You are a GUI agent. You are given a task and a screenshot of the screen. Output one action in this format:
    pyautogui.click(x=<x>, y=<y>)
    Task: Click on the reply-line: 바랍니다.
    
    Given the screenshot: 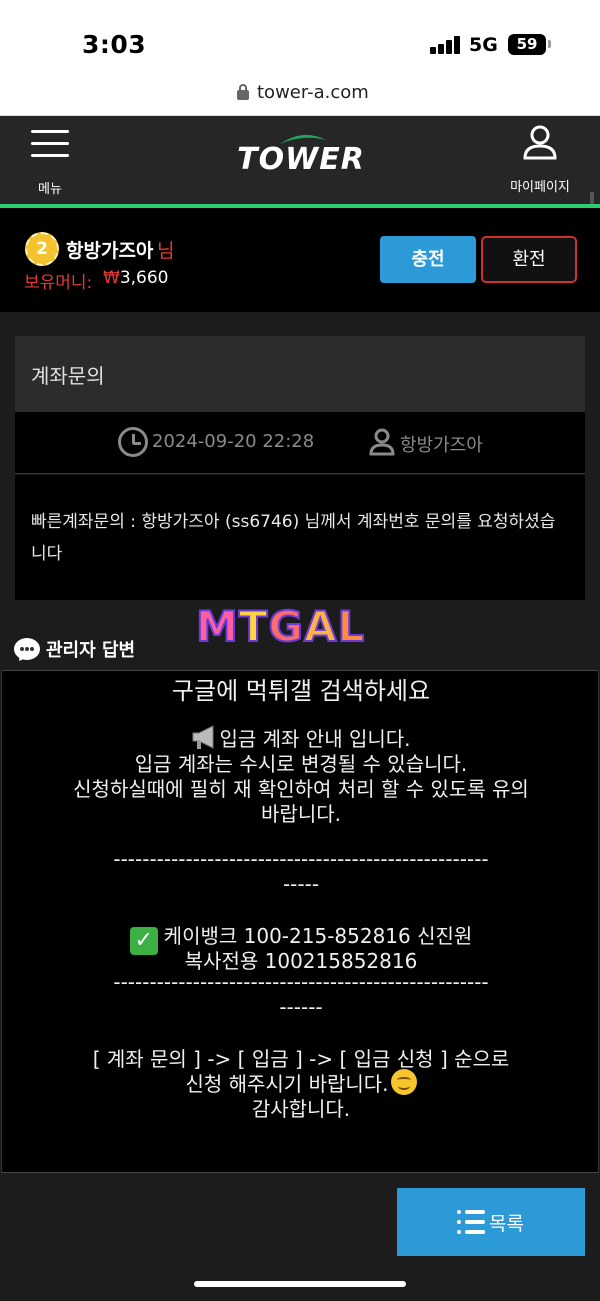 What is the action you would take?
    pyautogui.click(x=301, y=814)
    